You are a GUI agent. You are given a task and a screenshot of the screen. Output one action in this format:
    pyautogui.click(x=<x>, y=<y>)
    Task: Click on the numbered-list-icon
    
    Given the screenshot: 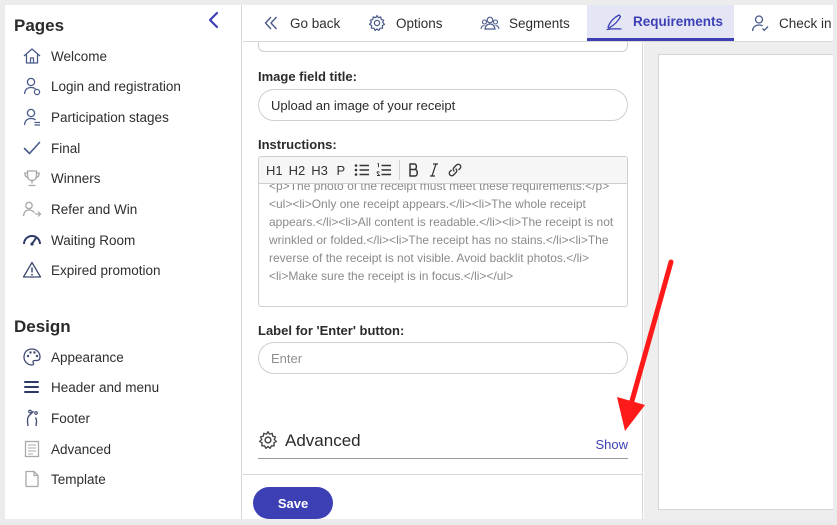 What is the action you would take?
    pyautogui.click(x=384, y=170)
    